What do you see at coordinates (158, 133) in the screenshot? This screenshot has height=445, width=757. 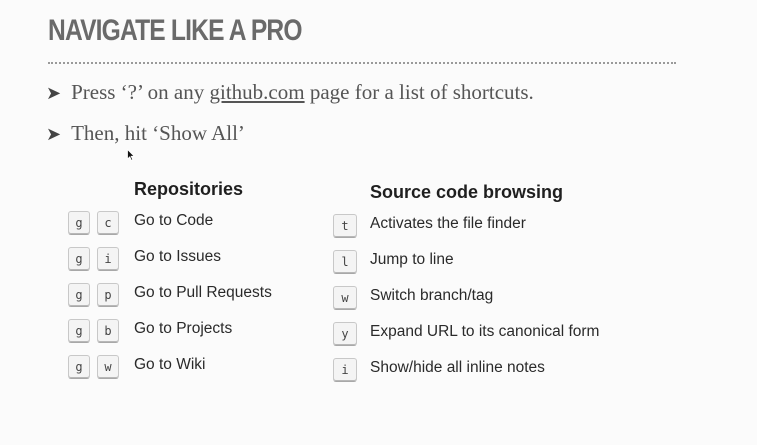 I see `bullet-text: Then, hit ‘Show All’` at bounding box center [158, 133].